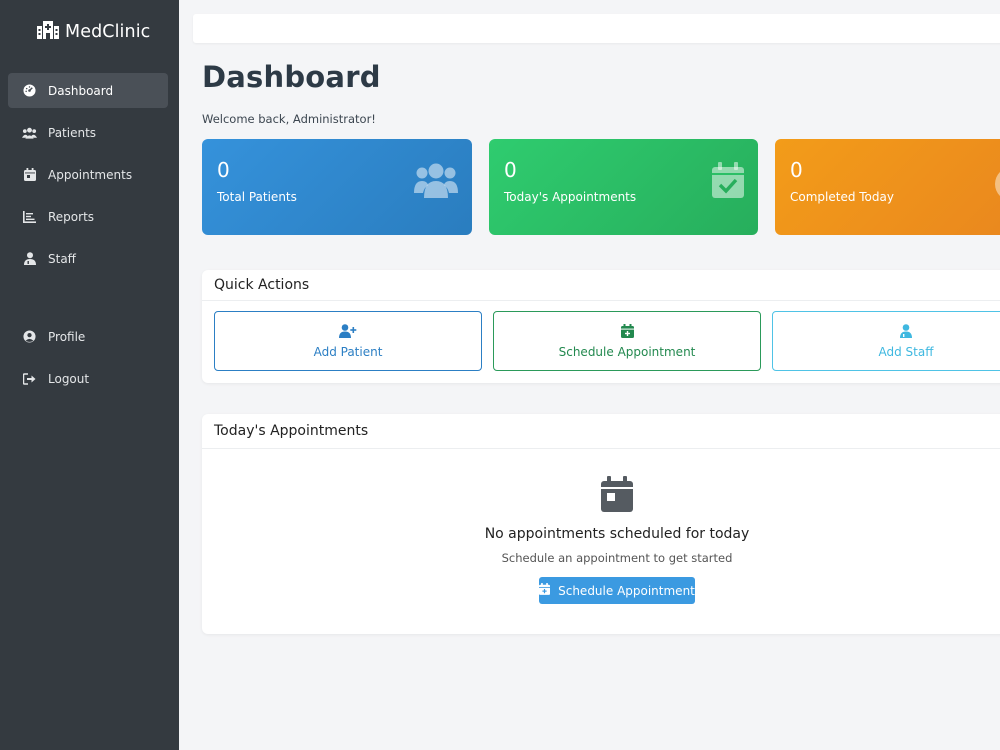 This screenshot has width=1000, height=750. I want to click on sidebar-item-dashboard: Dashboard, so click(88, 90).